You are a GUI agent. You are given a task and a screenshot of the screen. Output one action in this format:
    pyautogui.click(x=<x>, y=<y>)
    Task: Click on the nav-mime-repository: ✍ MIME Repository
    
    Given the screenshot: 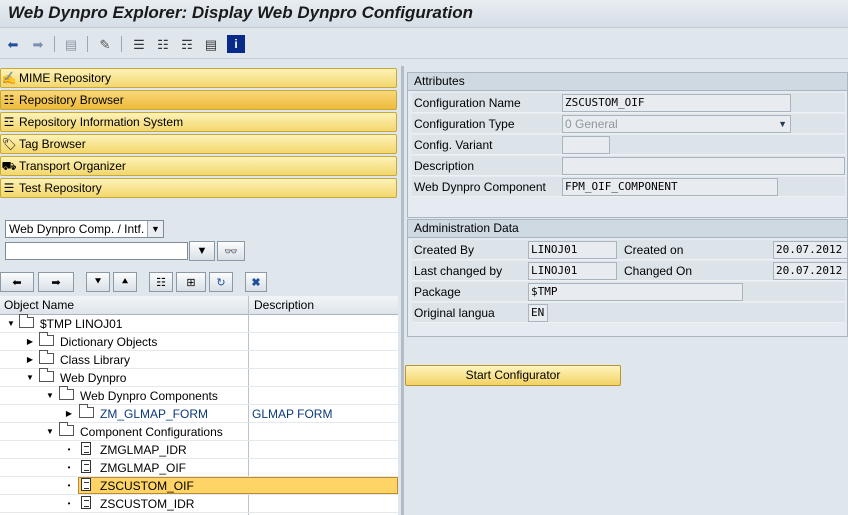 What is the action you would take?
    pyautogui.click(x=198, y=78)
    